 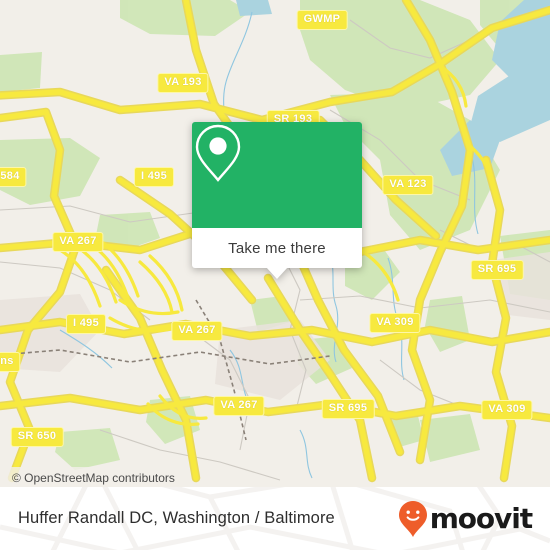 I want to click on map-attribution: © OpenStreetMap contributors, so click(x=91, y=477).